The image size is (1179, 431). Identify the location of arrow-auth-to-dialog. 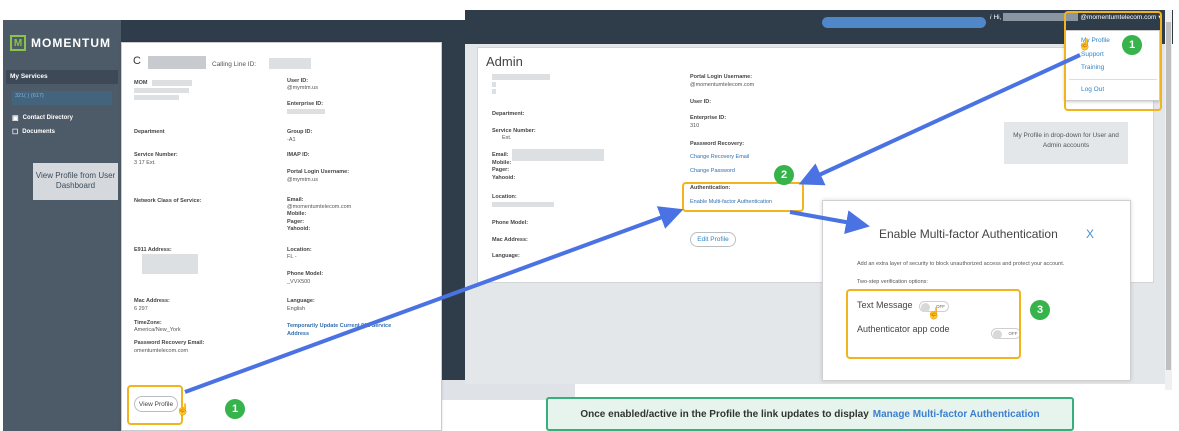
(829, 222).